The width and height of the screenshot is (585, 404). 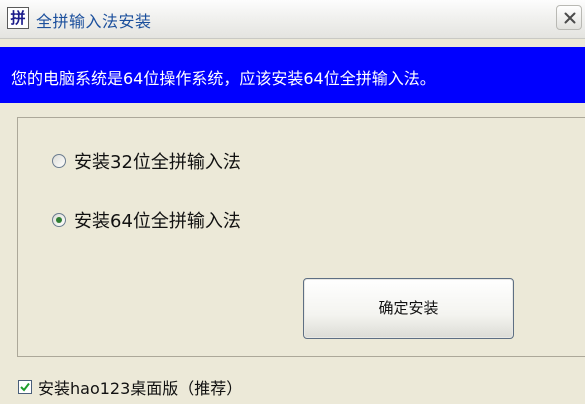 I want to click on radio-selected-dot, so click(x=59, y=220).